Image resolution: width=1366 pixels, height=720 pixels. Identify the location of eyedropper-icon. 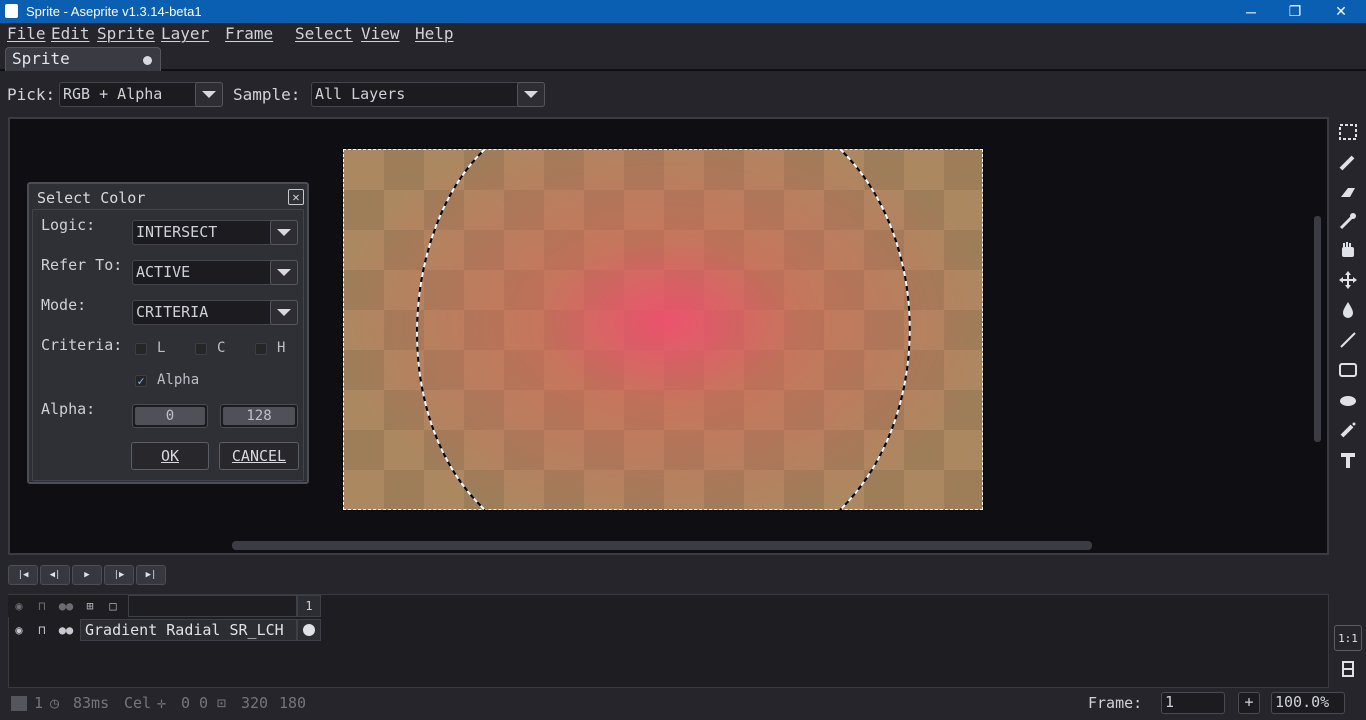
(1348, 221).